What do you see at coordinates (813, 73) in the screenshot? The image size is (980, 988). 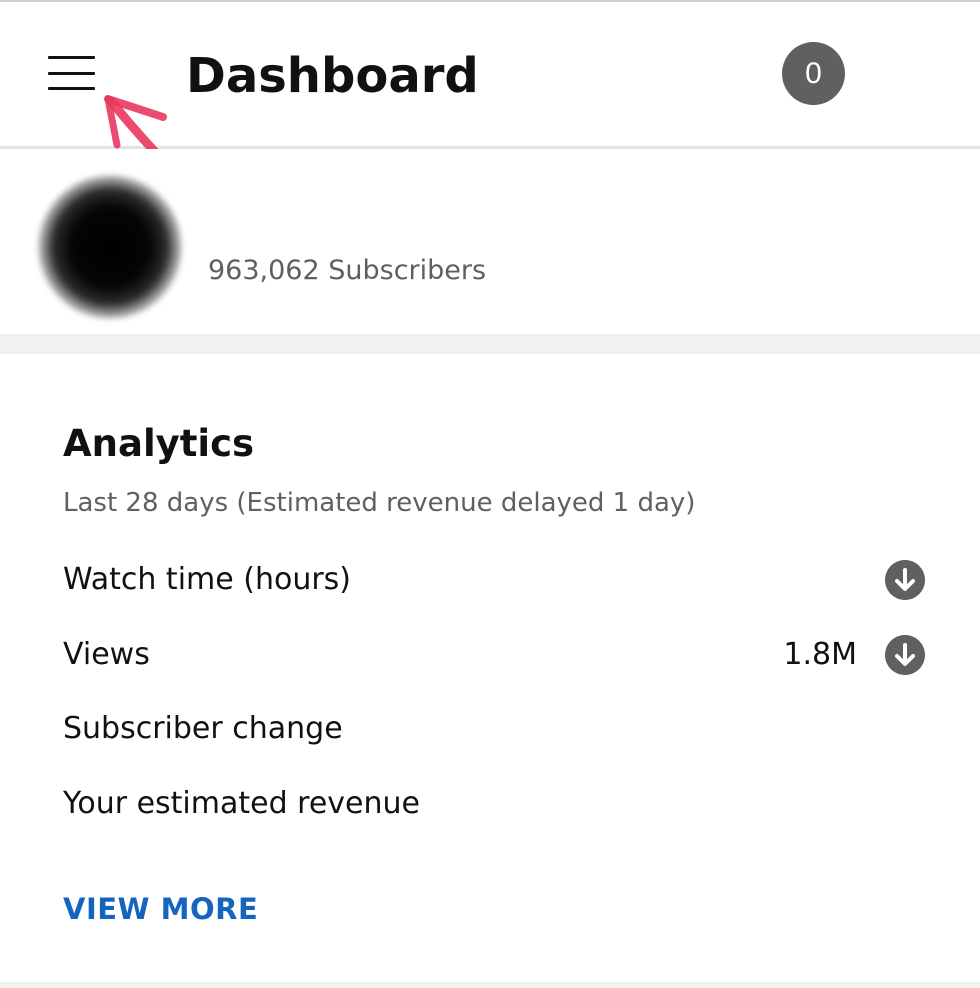 I see `notification-badge: 0` at bounding box center [813, 73].